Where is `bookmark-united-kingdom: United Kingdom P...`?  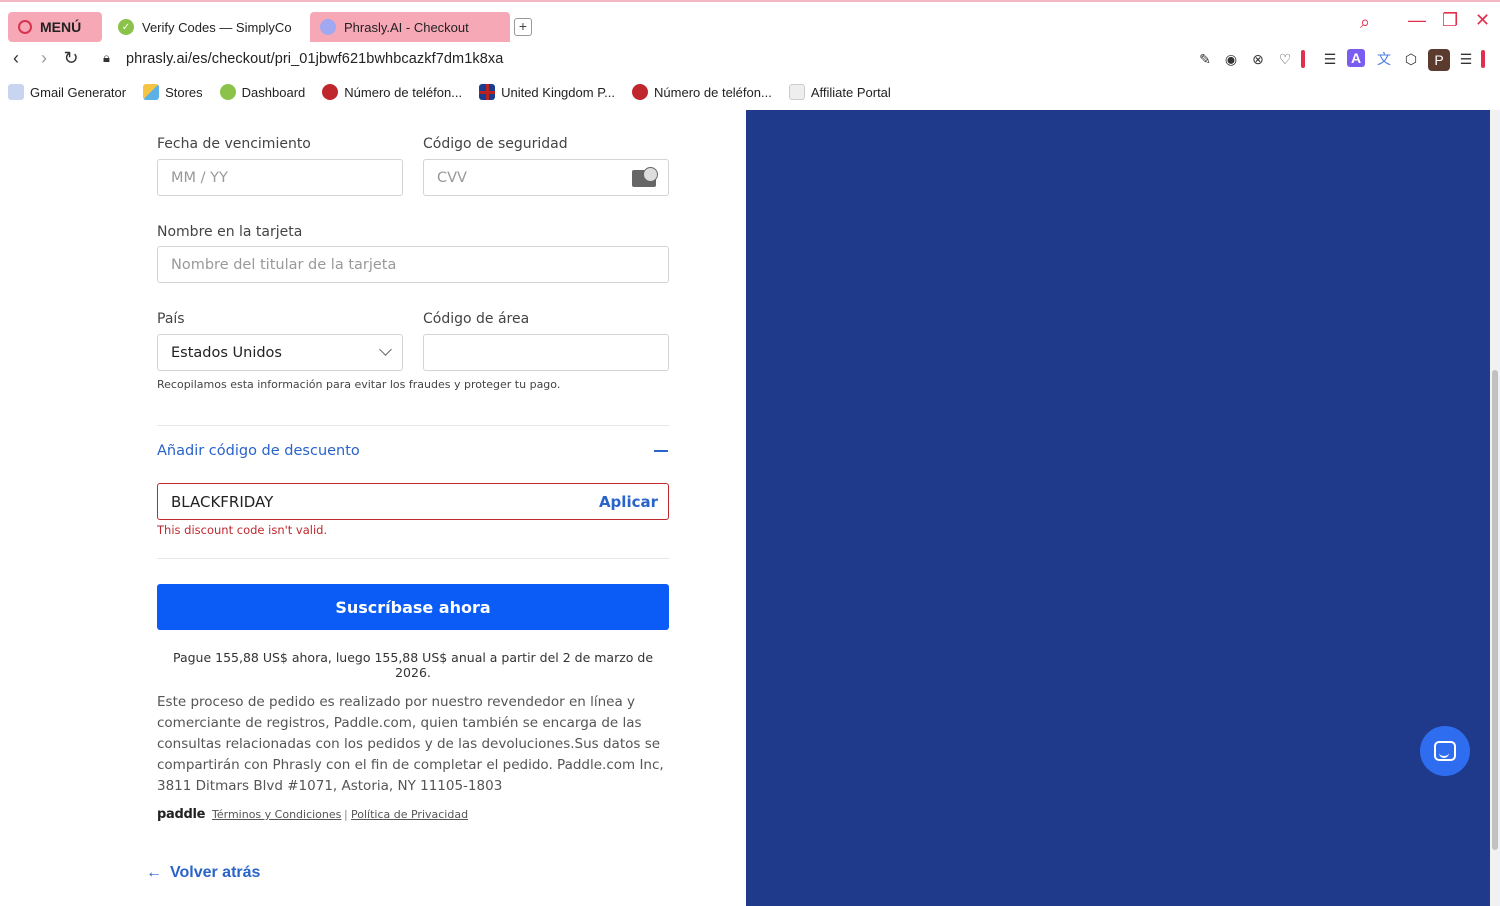 bookmark-united-kingdom: United Kingdom P... is located at coordinates (547, 92).